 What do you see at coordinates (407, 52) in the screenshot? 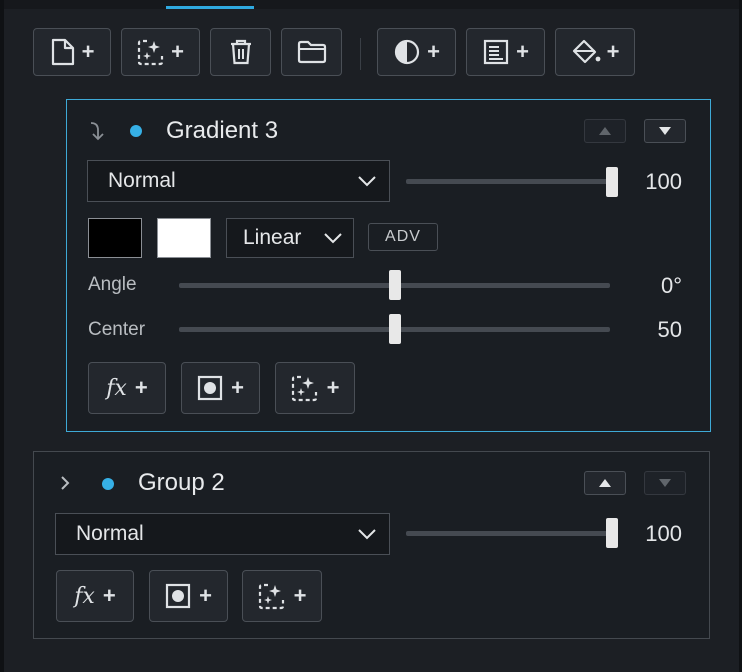
I see `contrast-icon` at bounding box center [407, 52].